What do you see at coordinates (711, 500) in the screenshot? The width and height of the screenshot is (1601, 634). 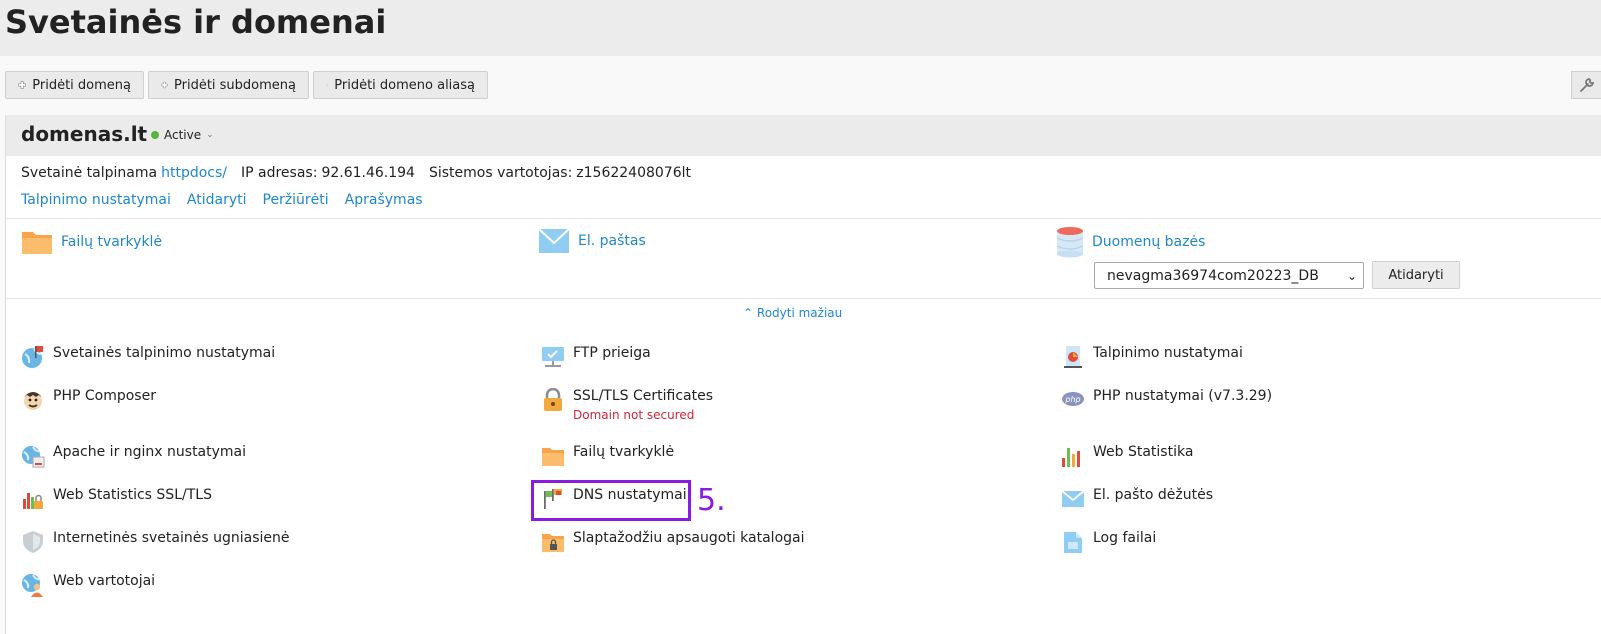 I see `step-number: 5.` at bounding box center [711, 500].